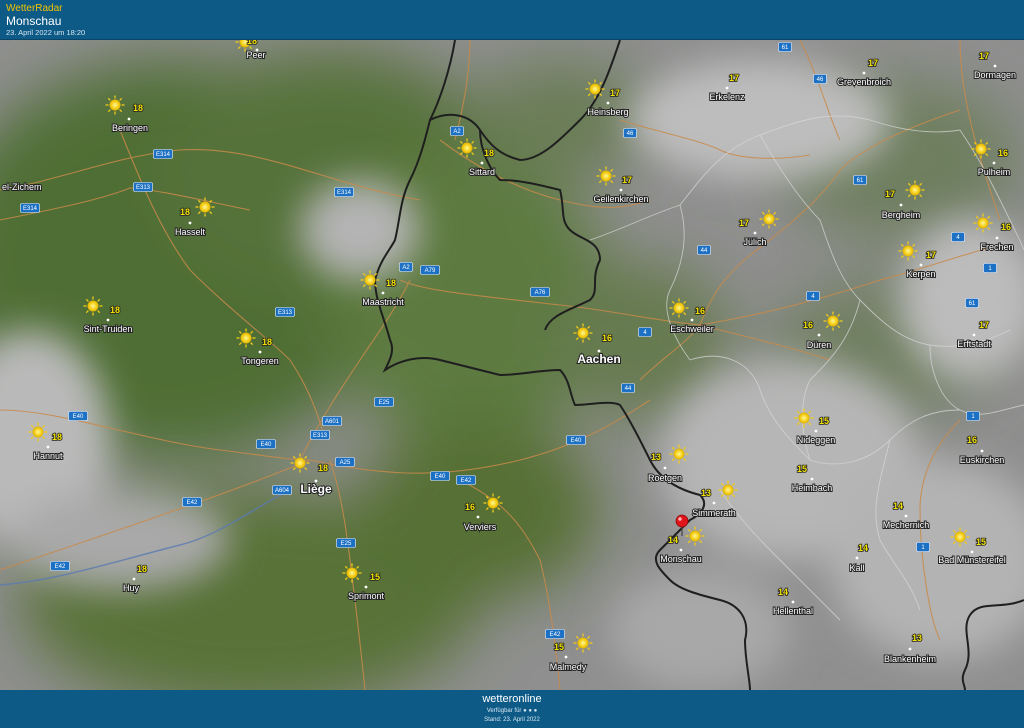  I want to click on road-shield: A604, so click(282, 490).